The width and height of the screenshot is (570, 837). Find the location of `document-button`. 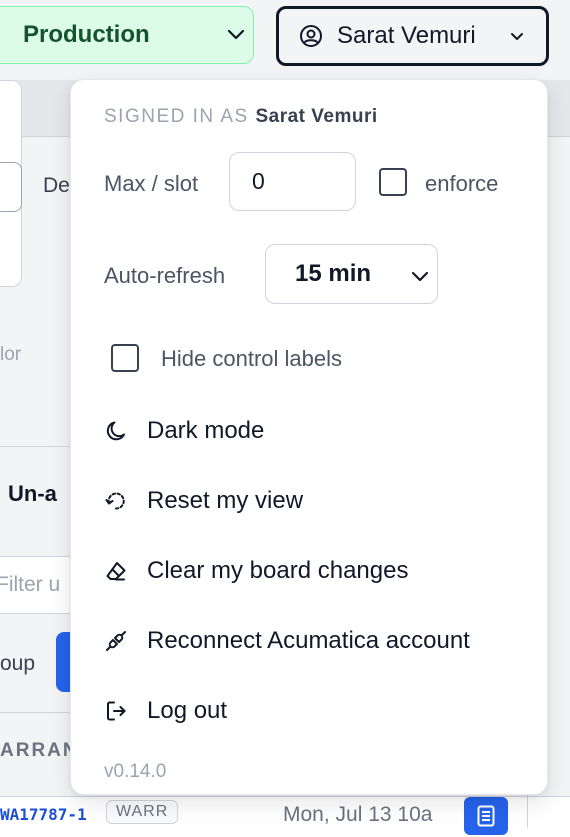

document-button is located at coordinates (486, 816).